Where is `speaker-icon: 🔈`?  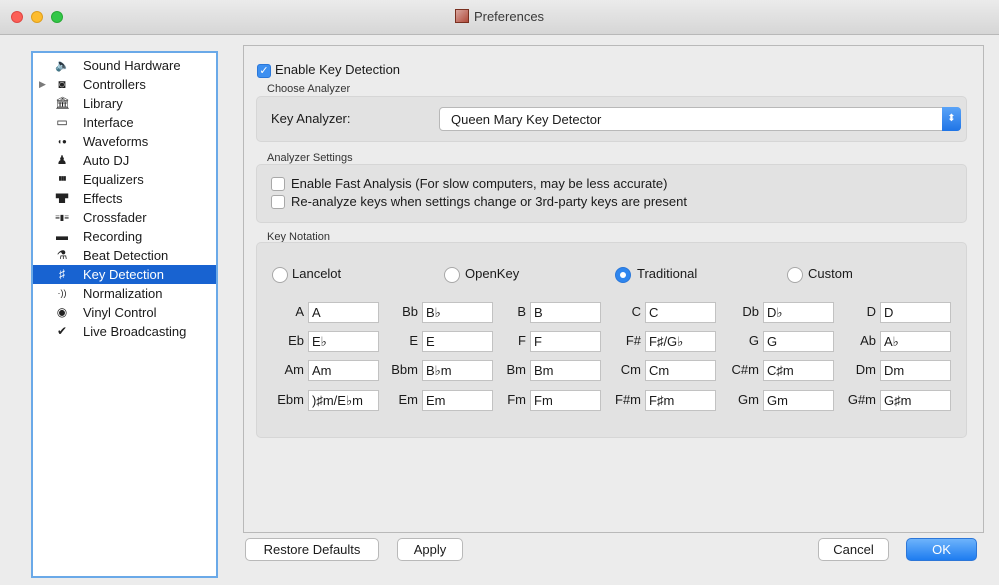
speaker-icon: 🔈 is located at coordinates (62, 65).